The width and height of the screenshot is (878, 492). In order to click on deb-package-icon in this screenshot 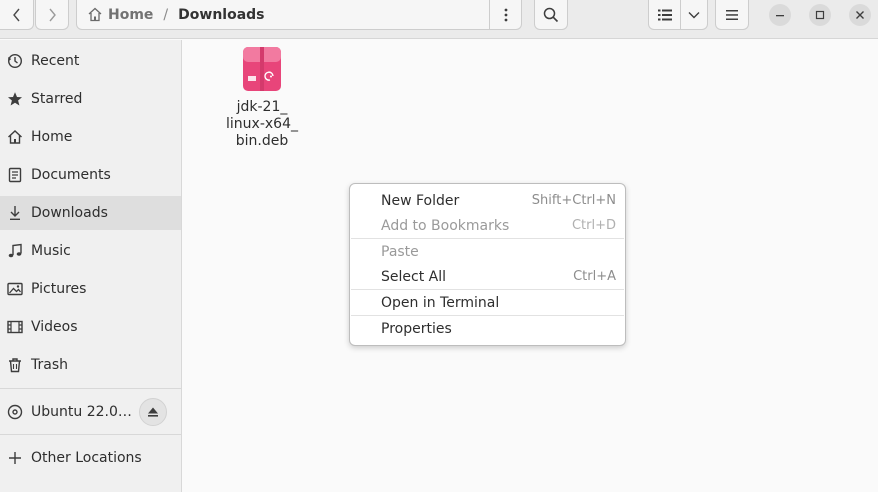, I will do `click(262, 69)`.